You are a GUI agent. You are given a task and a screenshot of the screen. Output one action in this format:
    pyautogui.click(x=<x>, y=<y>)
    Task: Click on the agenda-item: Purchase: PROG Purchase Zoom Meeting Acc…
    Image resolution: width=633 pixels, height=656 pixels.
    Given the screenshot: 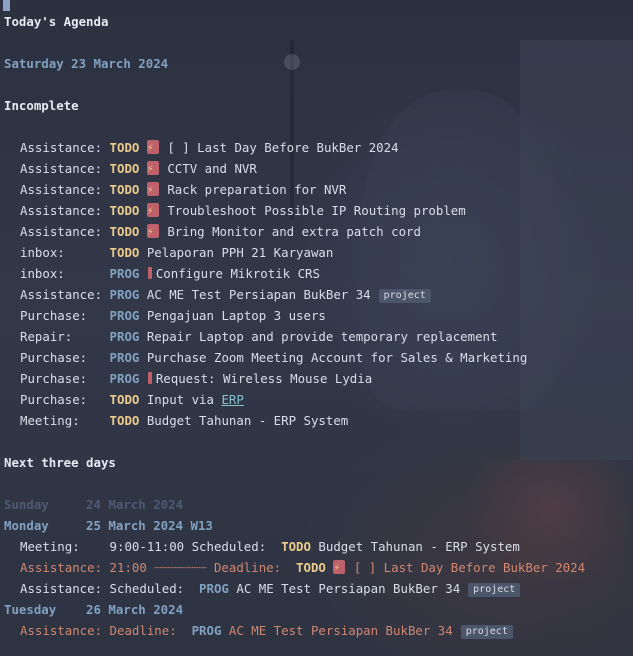 What is the action you would take?
    pyautogui.click(x=273, y=357)
    